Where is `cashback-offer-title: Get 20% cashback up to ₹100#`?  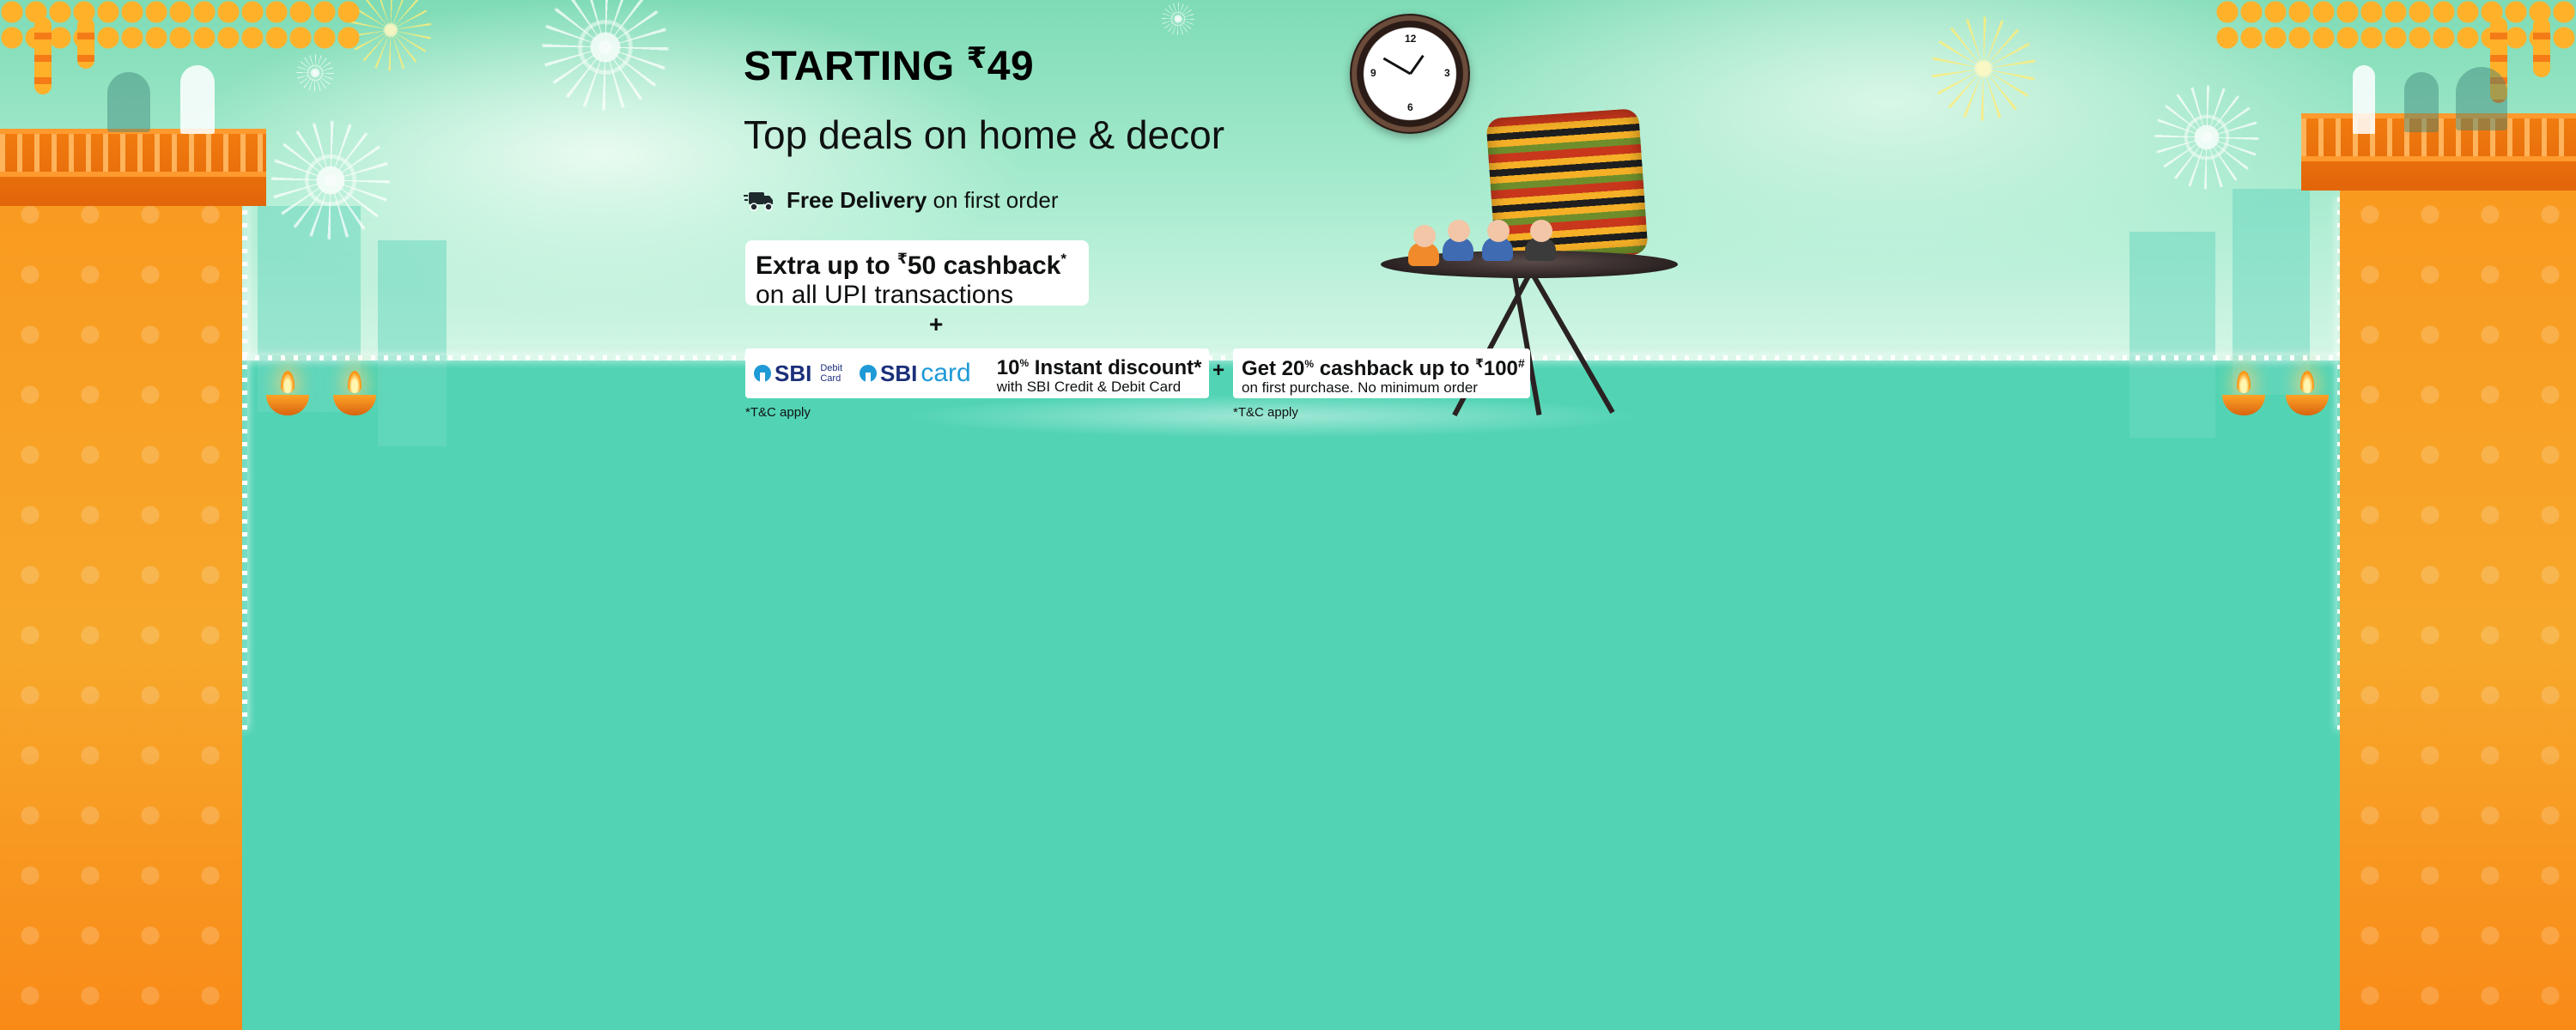 cashback-offer-title: Get 20% cashback up to ₹100# is located at coordinates (1383, 368).